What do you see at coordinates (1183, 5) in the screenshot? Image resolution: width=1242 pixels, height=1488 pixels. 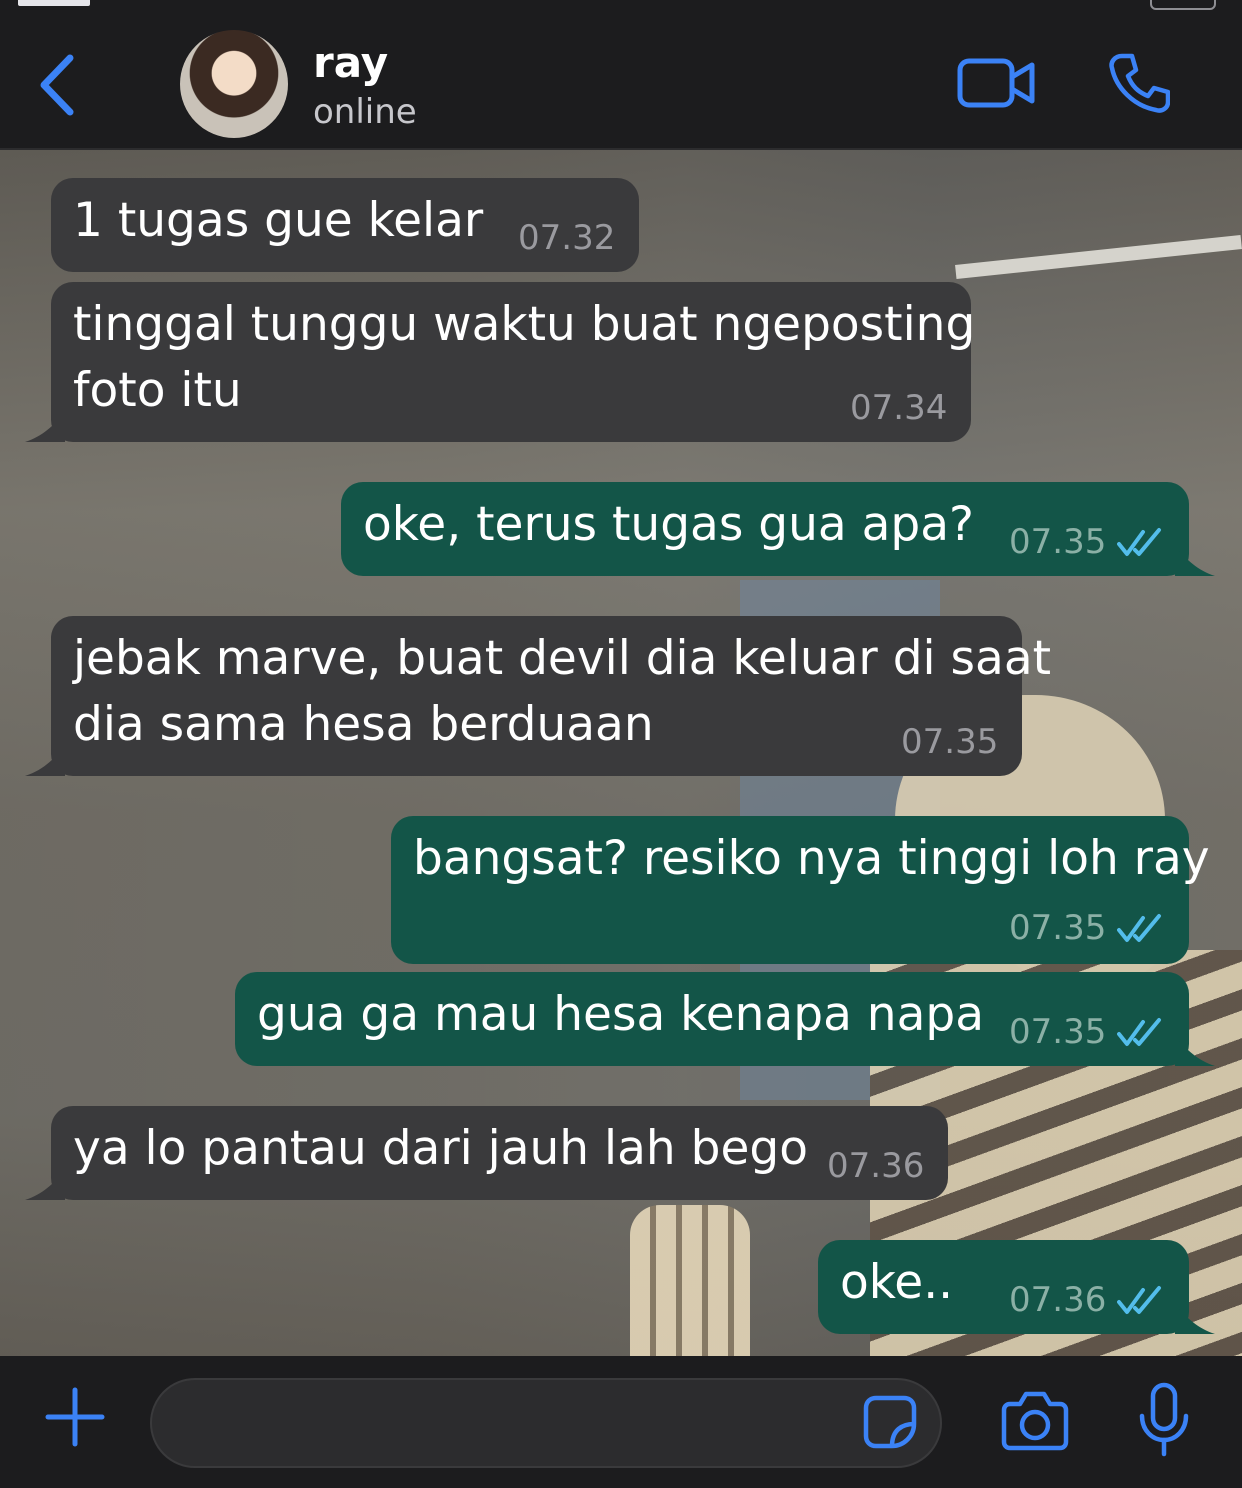 I see `battery-icon` at bounding box center [1183, 5].